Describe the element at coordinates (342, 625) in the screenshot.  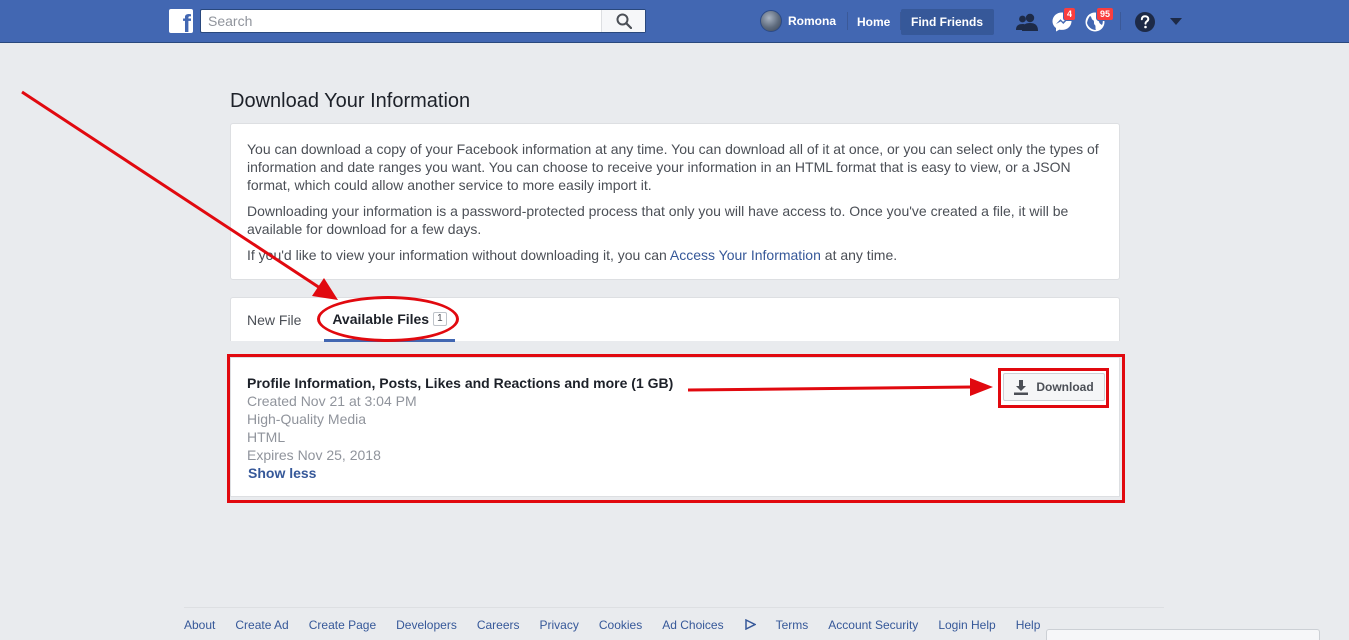
I see `footer-link-create-page: Create Page` at that location.